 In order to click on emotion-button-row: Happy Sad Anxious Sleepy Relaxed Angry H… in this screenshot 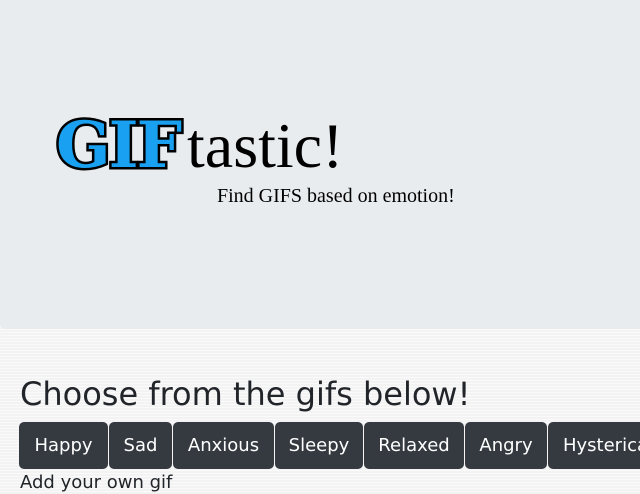, I will do `click(329, 445)`.